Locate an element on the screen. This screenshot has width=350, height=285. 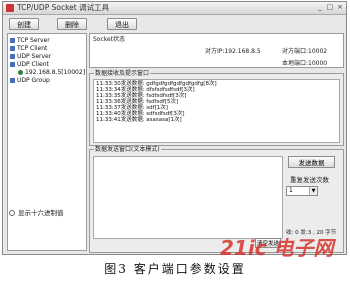
exit-button: 退出 is located at coordinates (122, 24).